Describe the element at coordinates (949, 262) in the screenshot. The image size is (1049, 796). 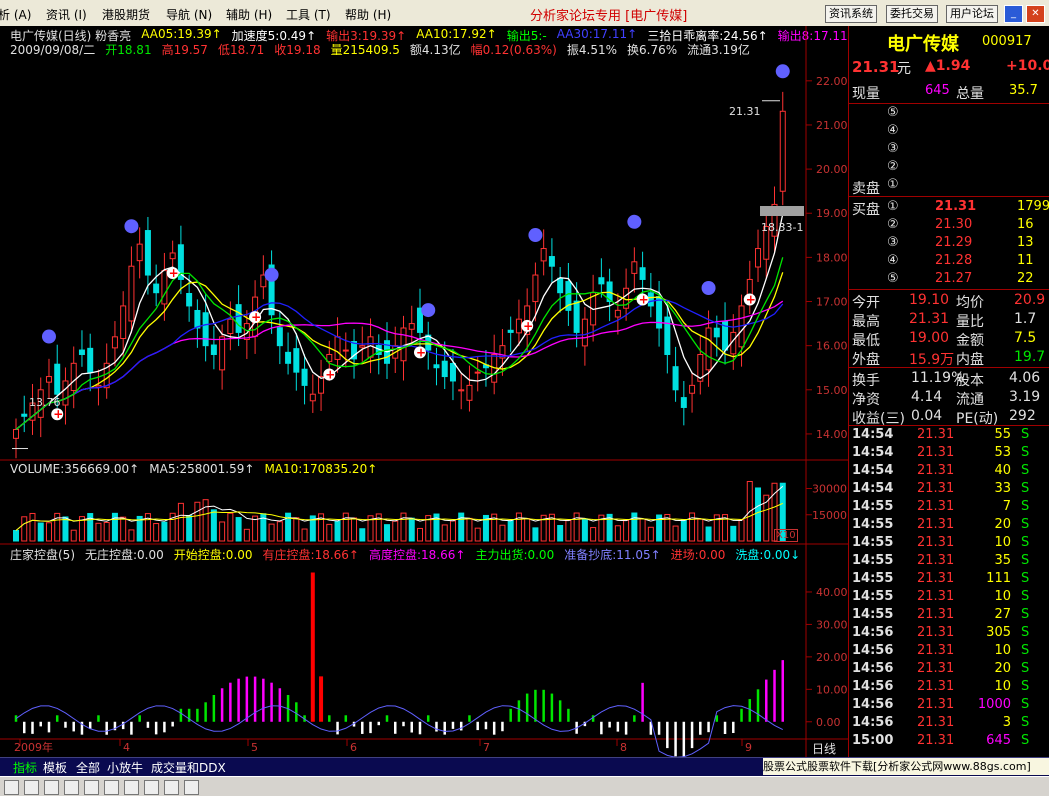
I see `buy-level-row: ④ 21.28 11` at that location.